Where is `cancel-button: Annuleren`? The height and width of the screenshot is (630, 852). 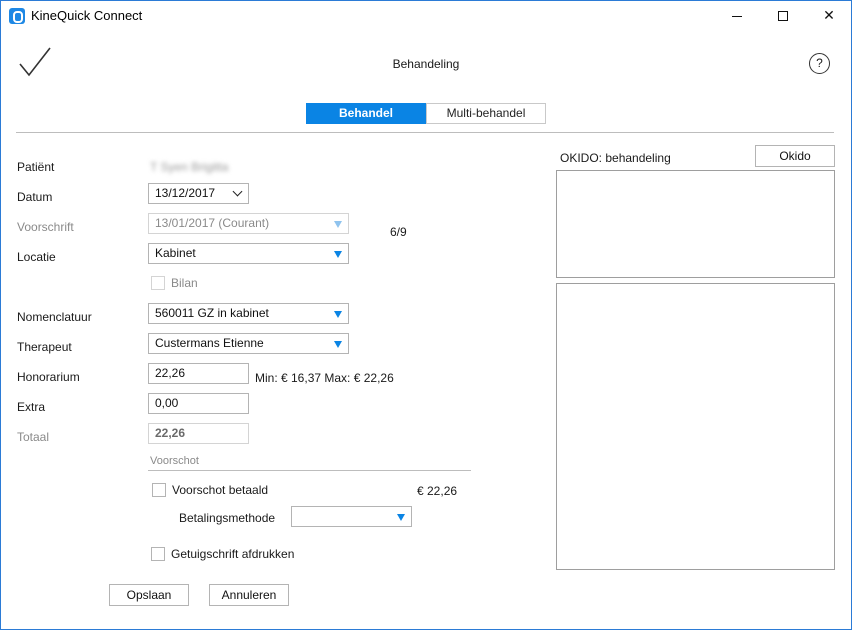
cancel-button: Annuleren is located at coordinates (249, 595).